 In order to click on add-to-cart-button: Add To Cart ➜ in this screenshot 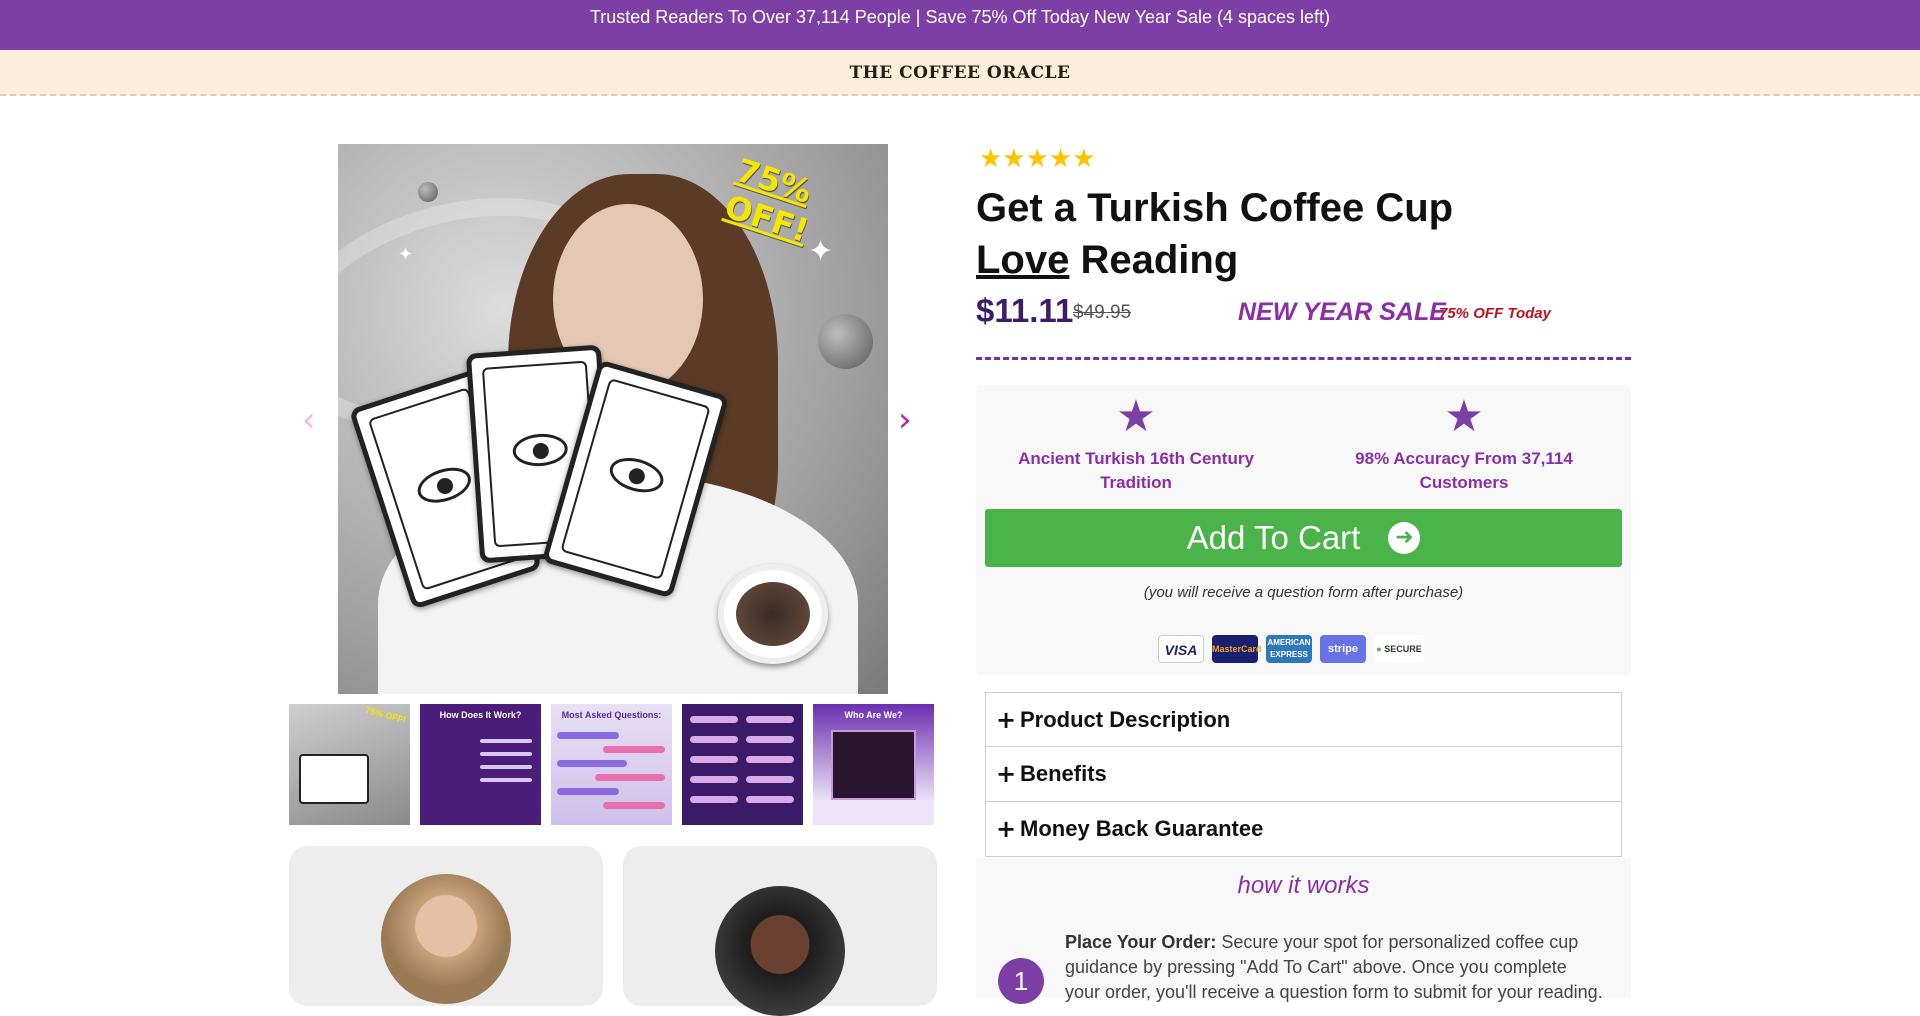, I will do `click(1303, 538)`.